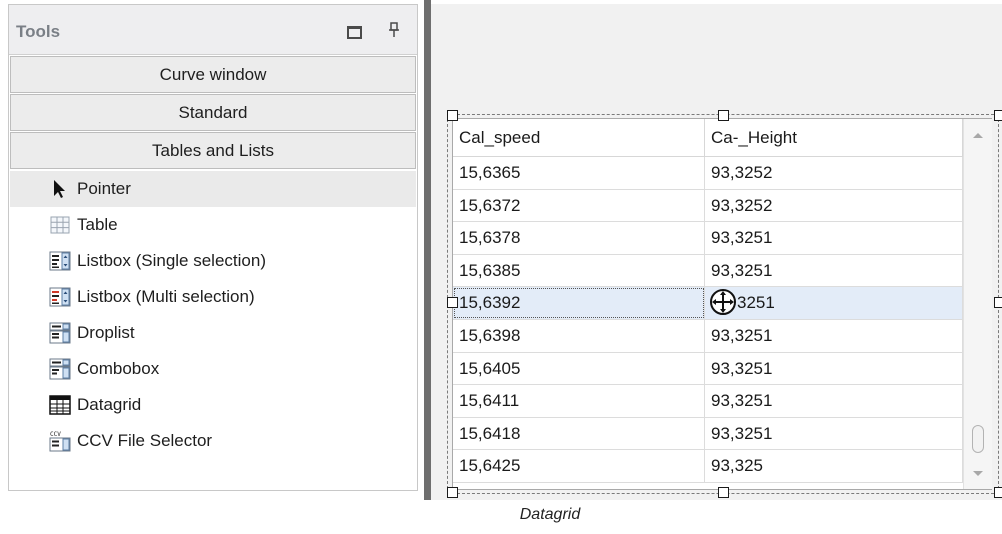 The image size is (1002, 534). What do you see at coordinates (579, 303) in the screenshot?
I see `cell-cal-speed: 15,6392` at bounding box center [579, 303].